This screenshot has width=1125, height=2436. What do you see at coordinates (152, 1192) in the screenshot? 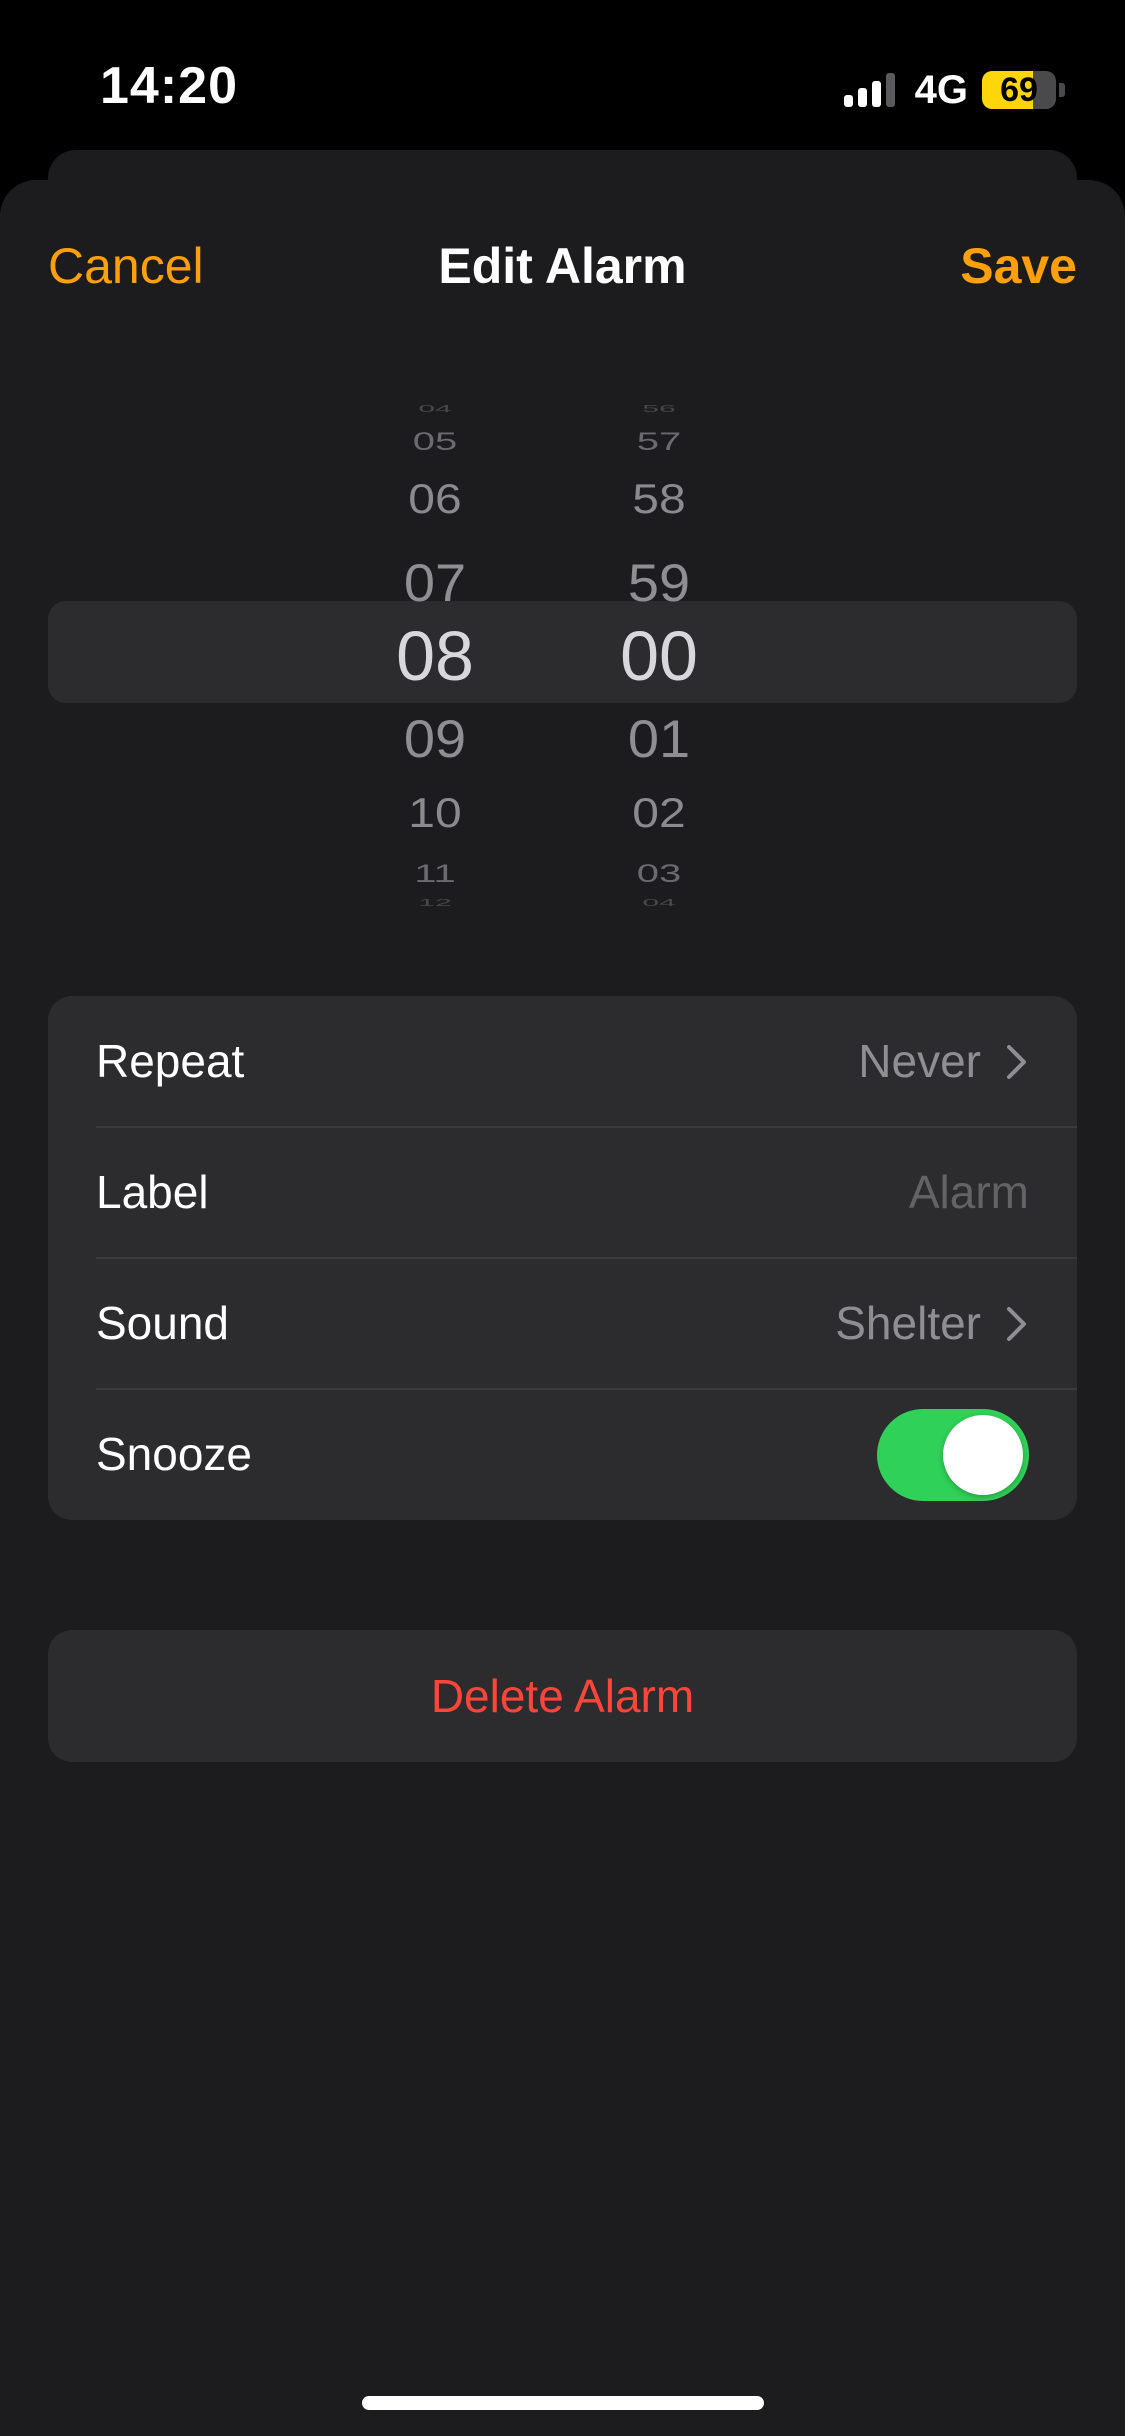
I see `label-label: Label` at bounding box center [152, 1192].